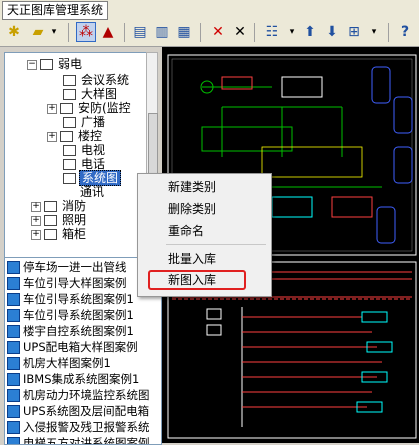 The height and width of the screenshot is (445, 419). What do you see at coordinates (86, 32) in the screenshot?
I see `grid-view-icon: ⁂` at bounding box center [86, 32].